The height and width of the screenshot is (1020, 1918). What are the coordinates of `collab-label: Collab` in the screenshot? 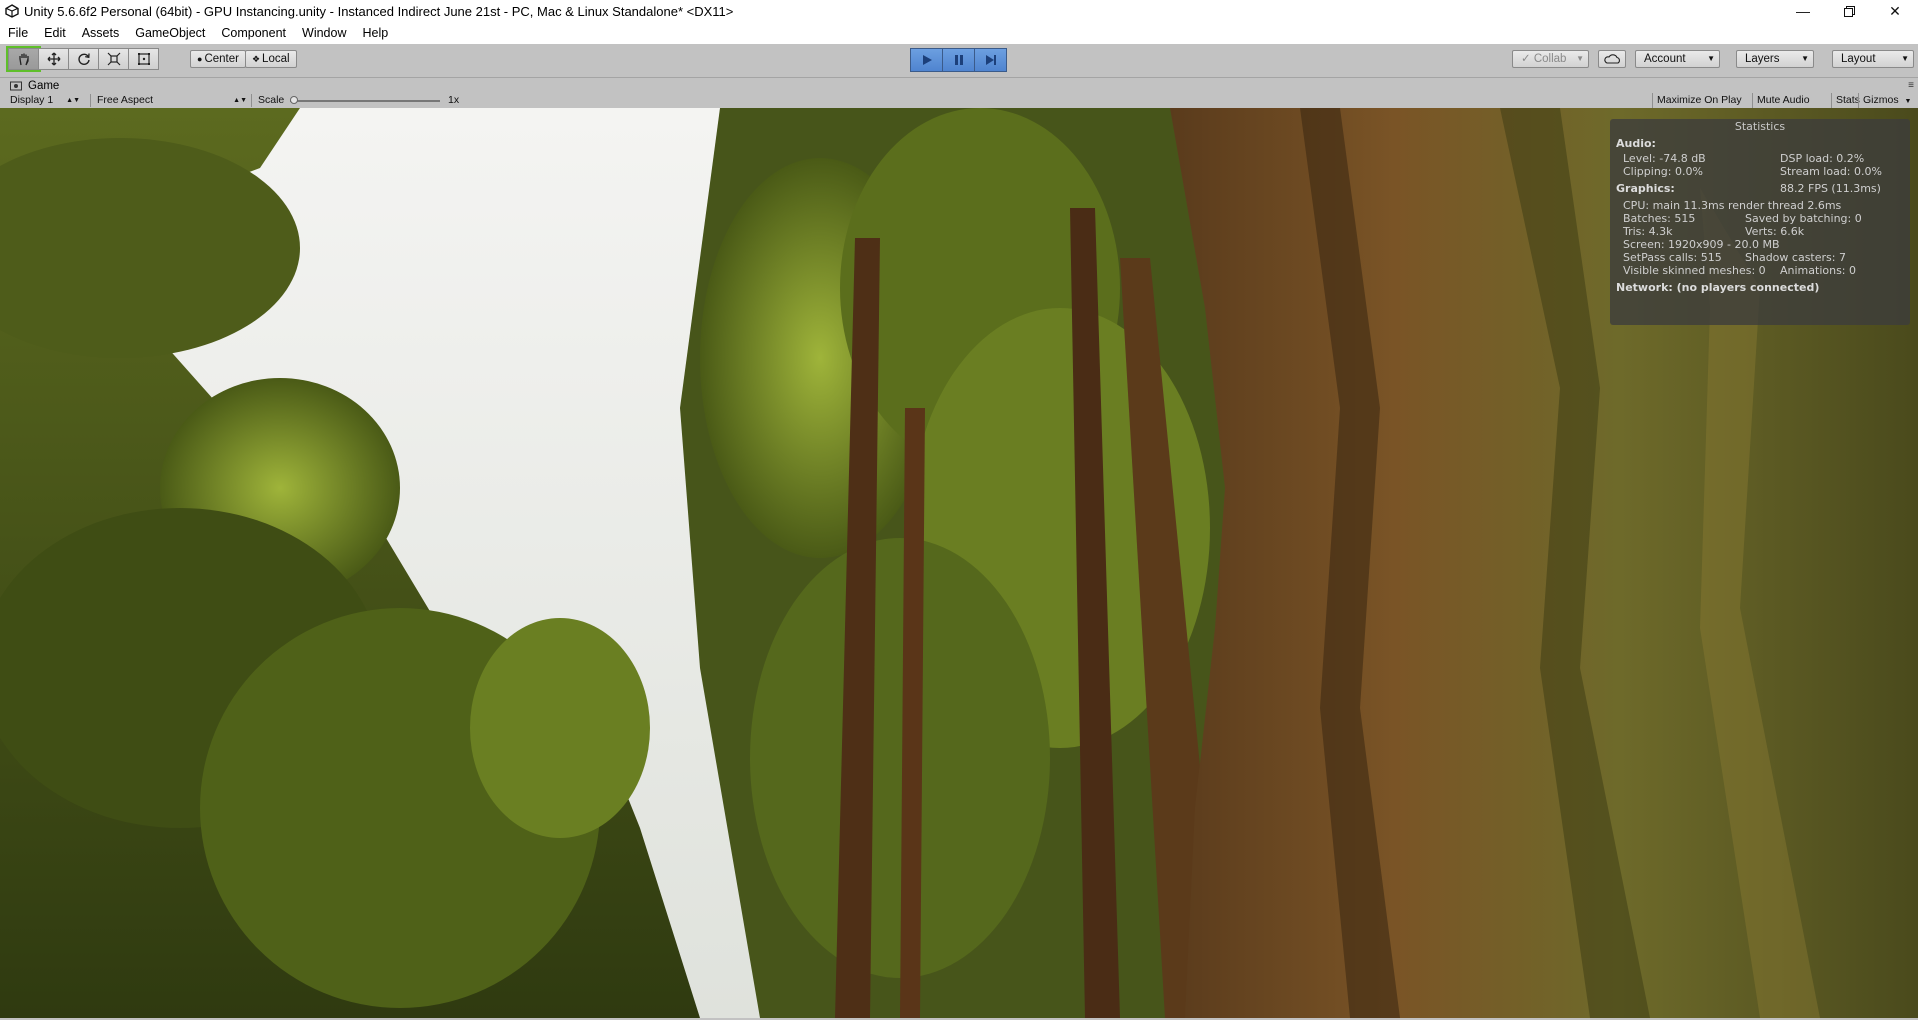 It's located at (1550, 59).